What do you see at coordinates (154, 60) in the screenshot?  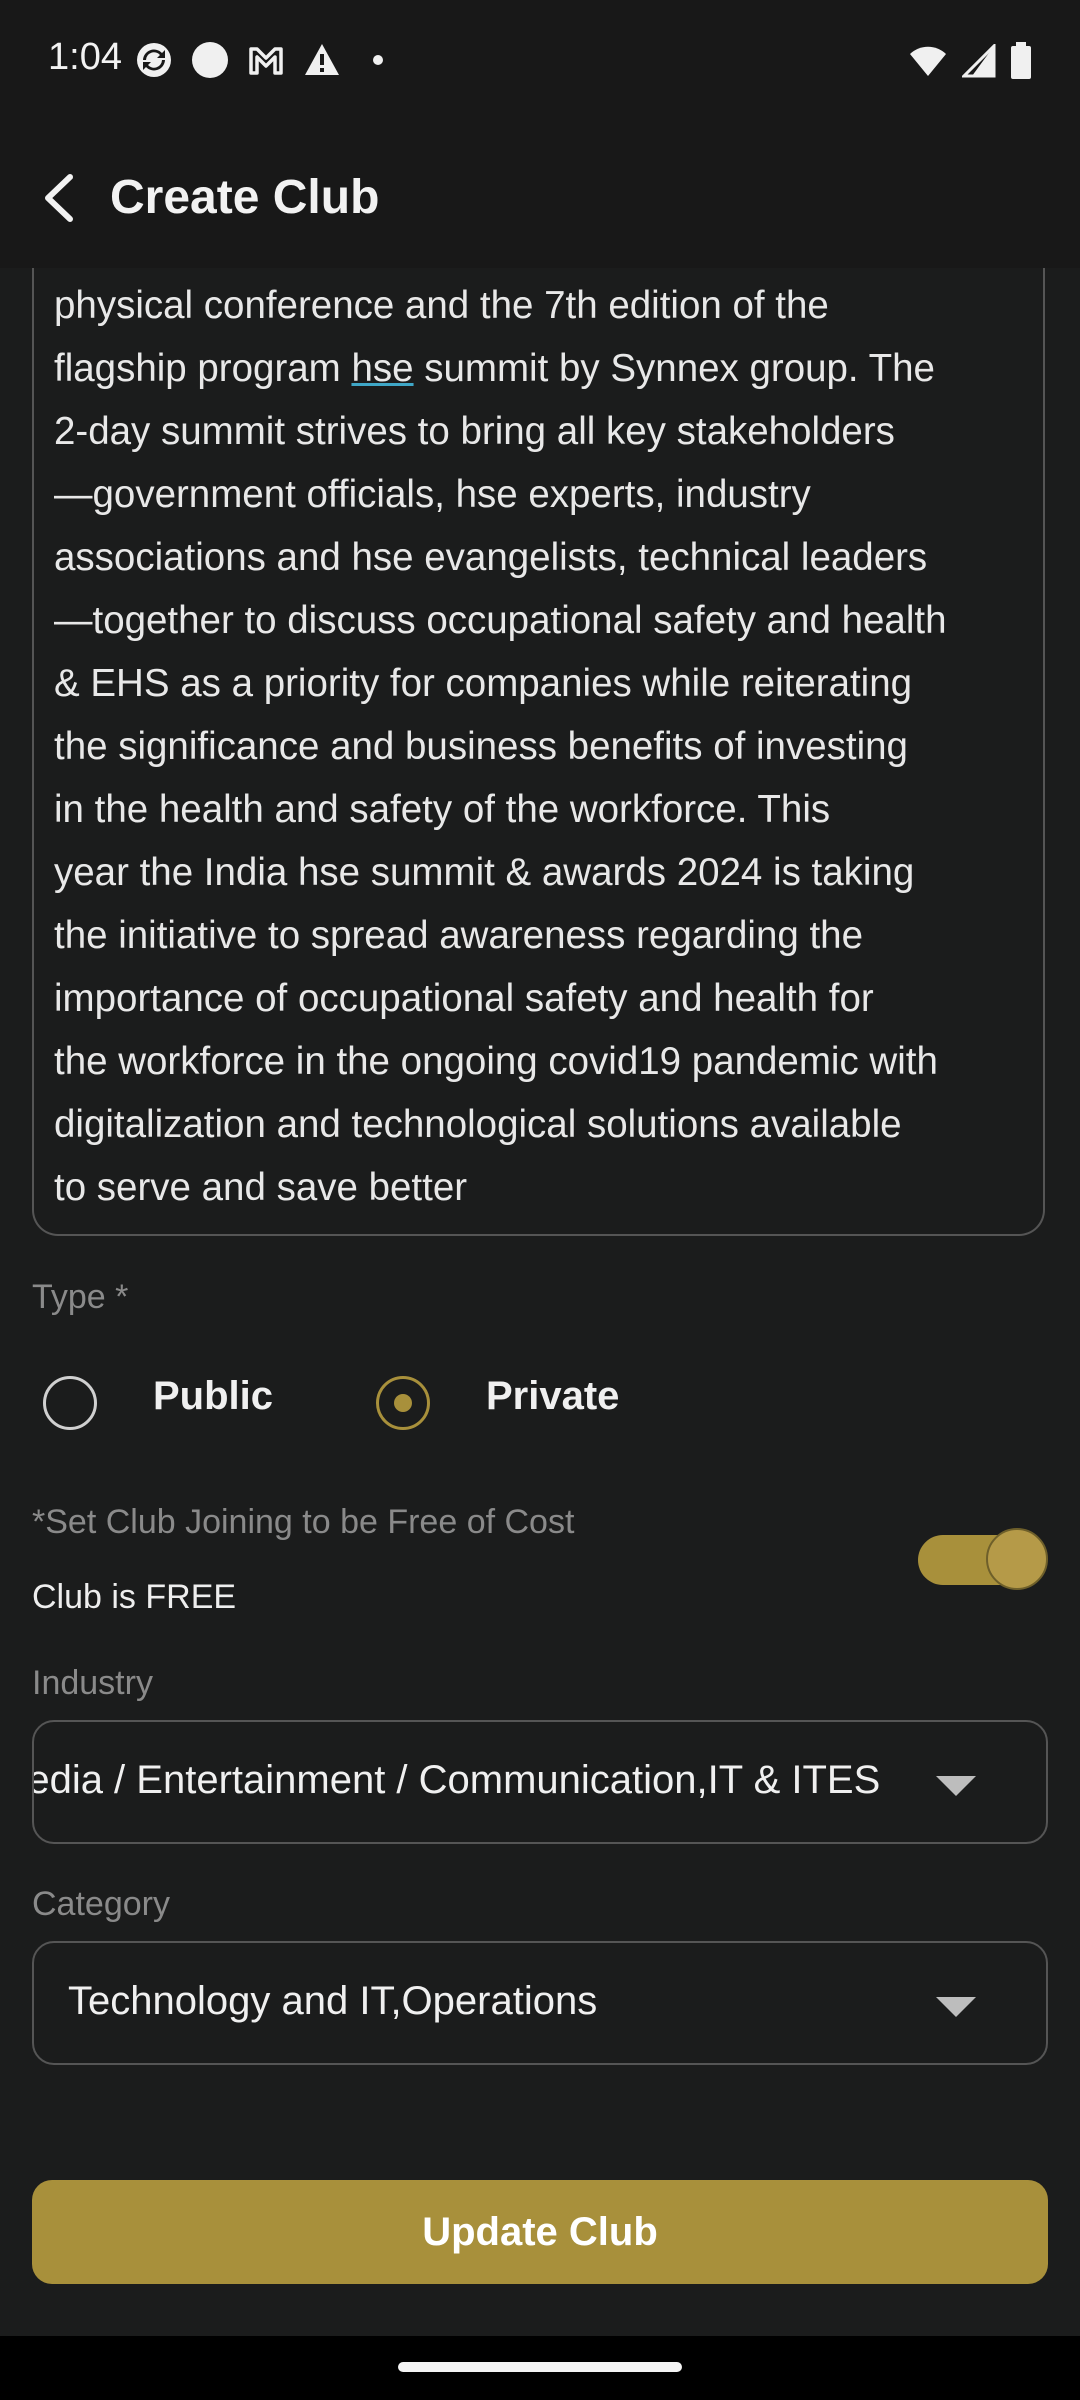 I see `sync-icon` at bounding box center [154, 60].